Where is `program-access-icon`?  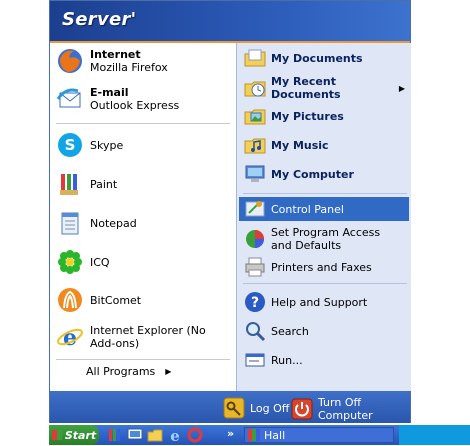 program-access-icon is located at coordinates (255, 239).